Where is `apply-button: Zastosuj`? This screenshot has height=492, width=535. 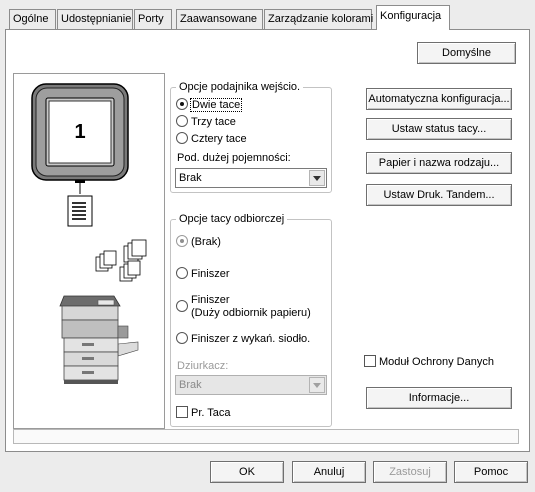
apply-button: Zastosuj is located at coordinates (410, 472).